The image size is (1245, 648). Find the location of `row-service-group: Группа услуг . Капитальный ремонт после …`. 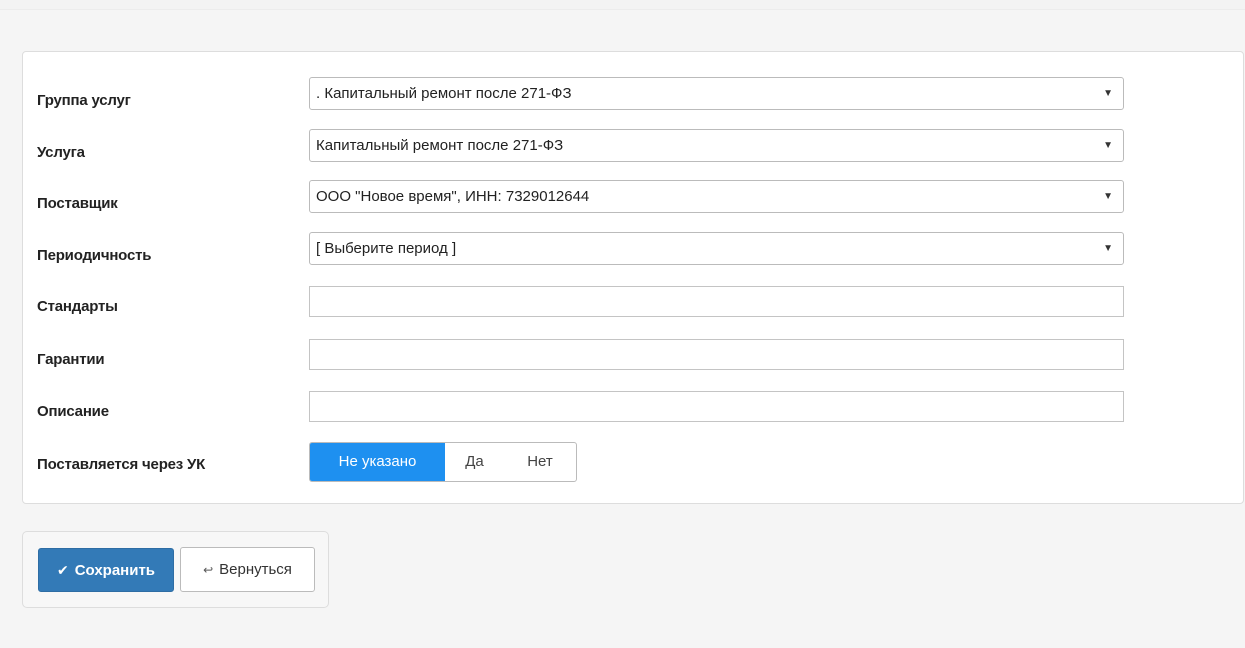

row-service-group: Группа услуг . Капитальный ремонт после … is located at coordinates (633, 101).